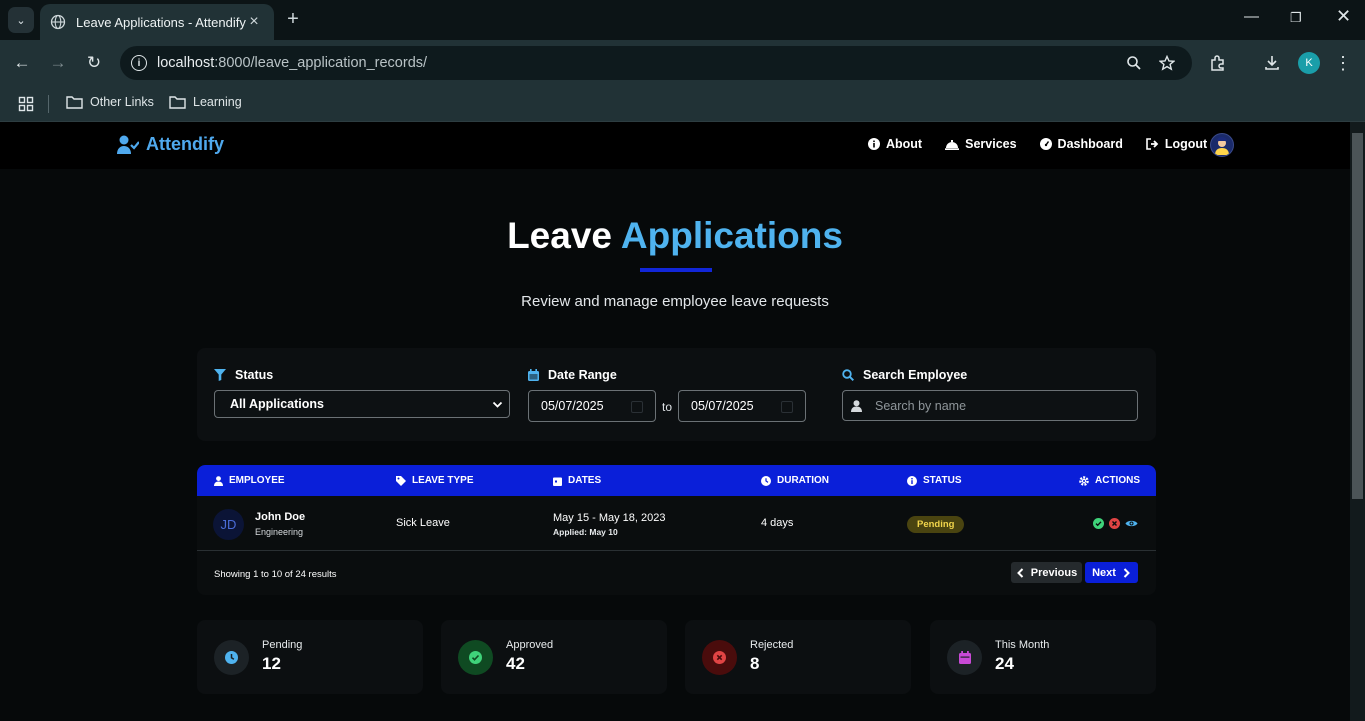 This screenshot has width=1365, height=721. What do you see at coordinates (1272, 63) in the screenshot?
I see `download-icon` at bounding box center [1272, 63].